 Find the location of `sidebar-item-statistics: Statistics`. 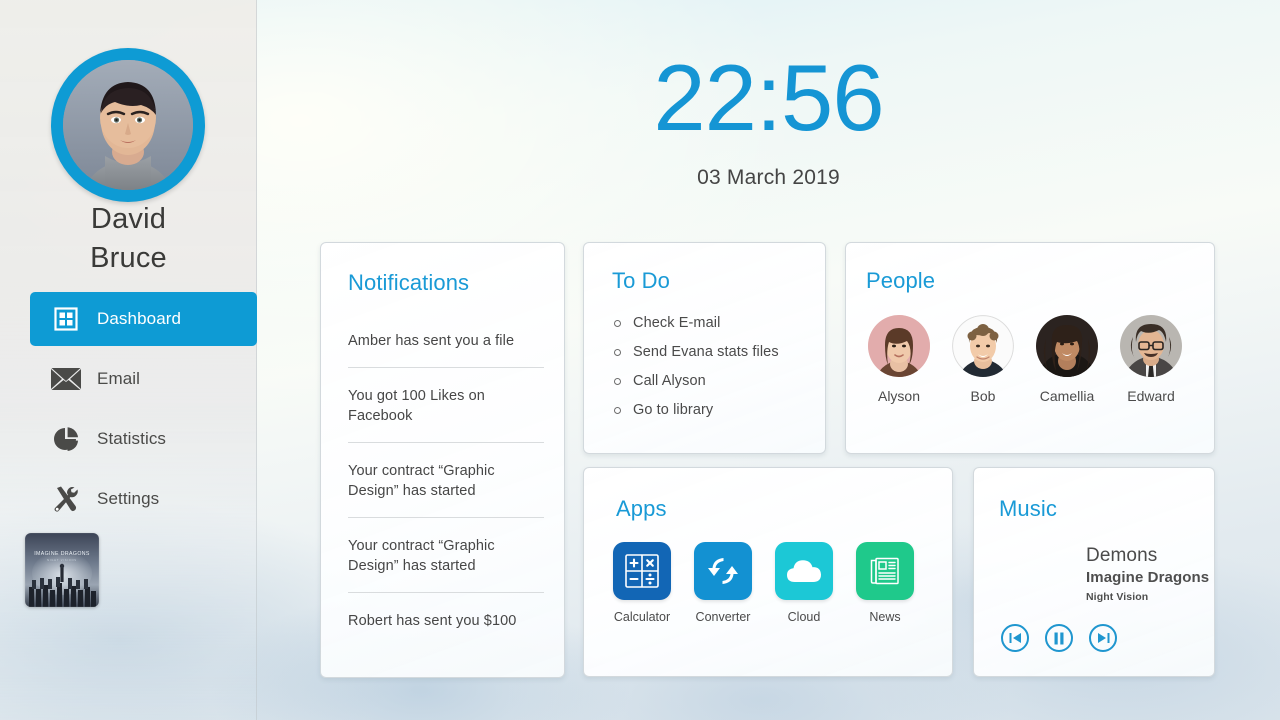

sidebar-item-statistics: Statistics is located at coordinates (128, 439).